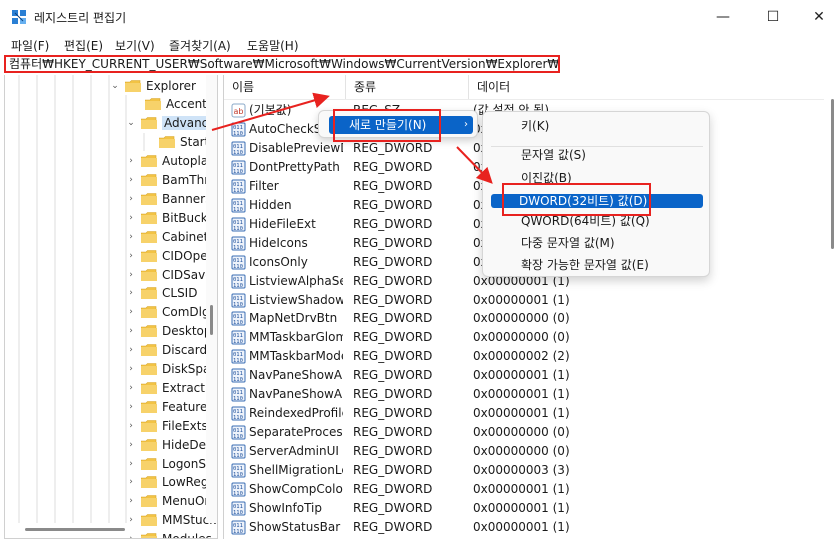  What do you see at coordinates (264, 185) in the screenshot?
I see `value-name: Filter` at bounding box center [264, 185].